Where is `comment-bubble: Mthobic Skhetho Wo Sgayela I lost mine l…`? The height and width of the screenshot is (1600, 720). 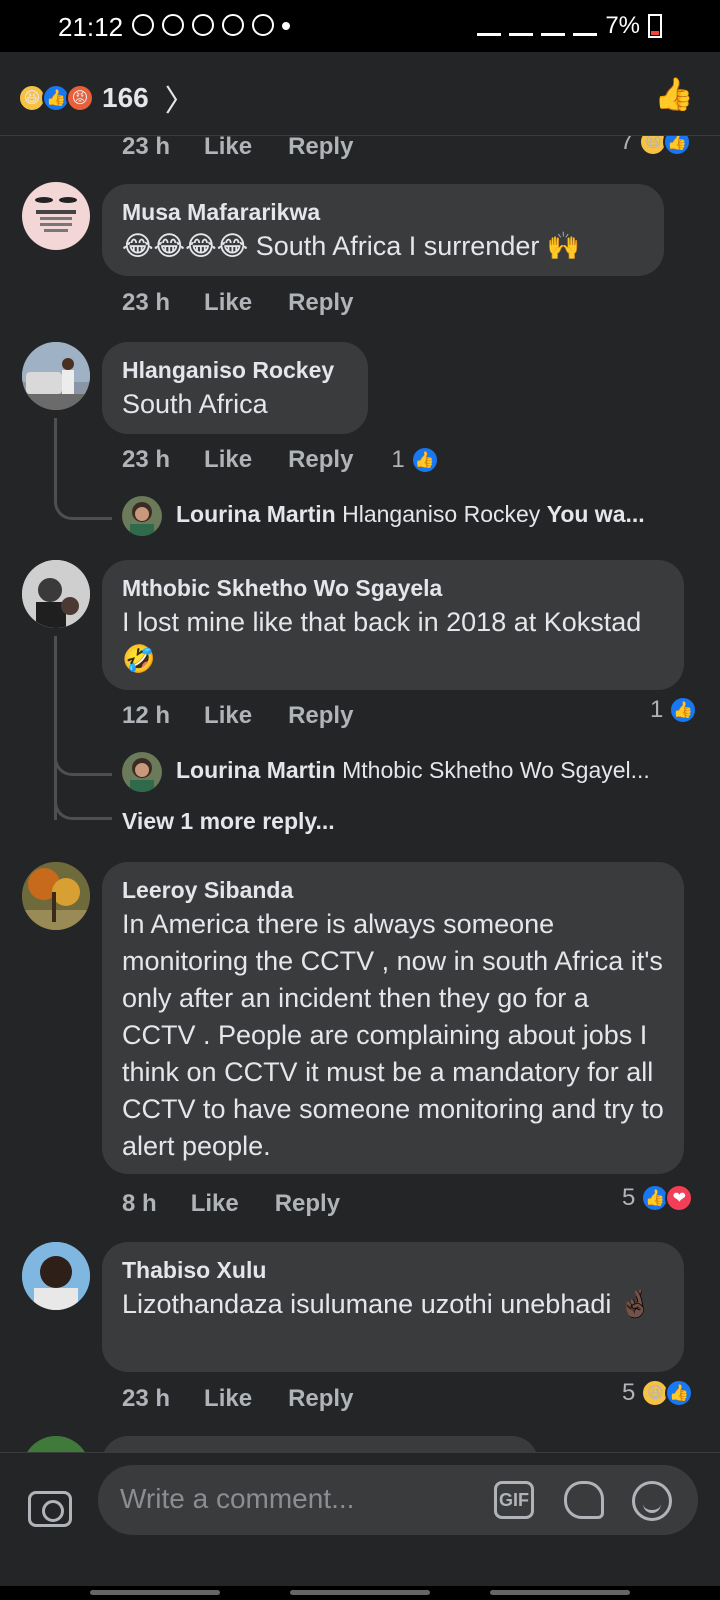
comment-bubble: Mthobic Skhetho Wo Sgayela I lost mine l… is located at coordinates (393, 625).